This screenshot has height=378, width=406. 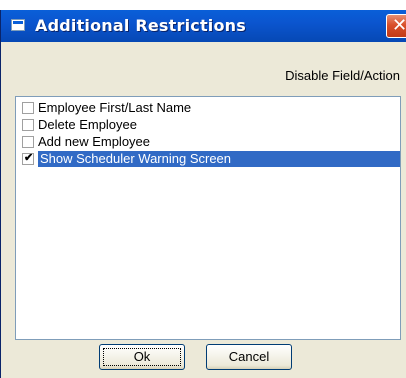 I want to click on ok-button: Ok, so click(x=142, y=357).